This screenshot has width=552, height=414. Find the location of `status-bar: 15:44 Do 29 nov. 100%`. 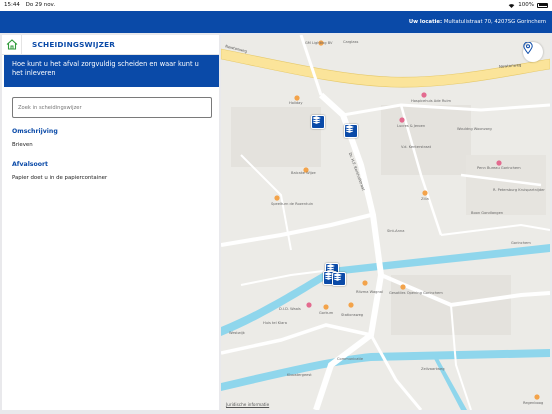

status-bar: 15:44 Do 29 nov. 100% is located at coordinates (276, 5).